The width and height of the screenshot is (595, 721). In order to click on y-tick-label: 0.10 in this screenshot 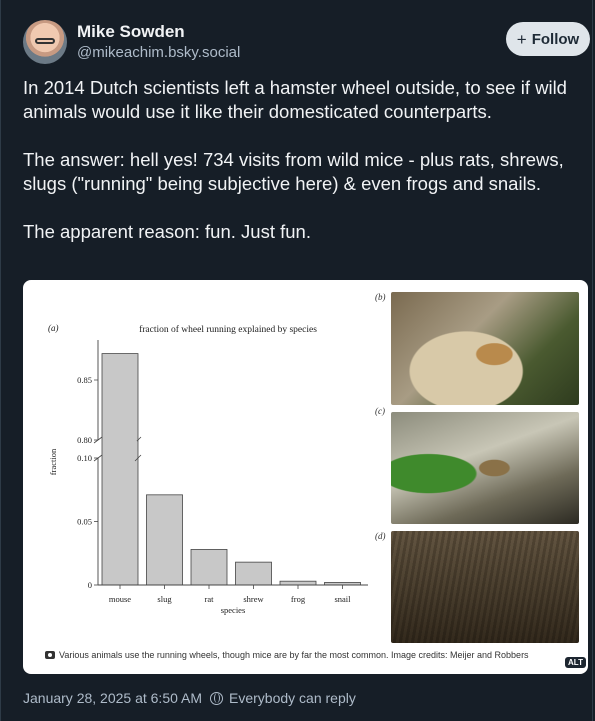, I will do `click(84, 458)`.